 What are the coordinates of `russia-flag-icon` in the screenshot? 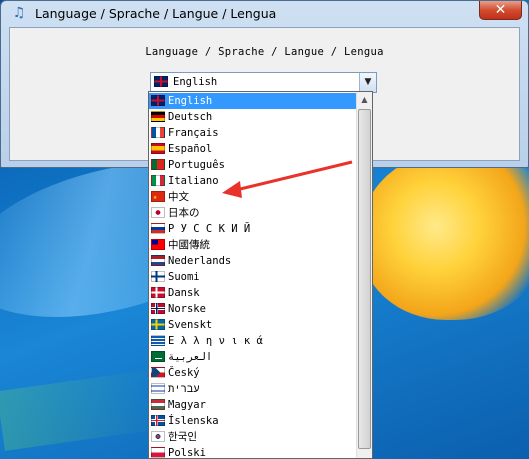 It's located at (158, 228).